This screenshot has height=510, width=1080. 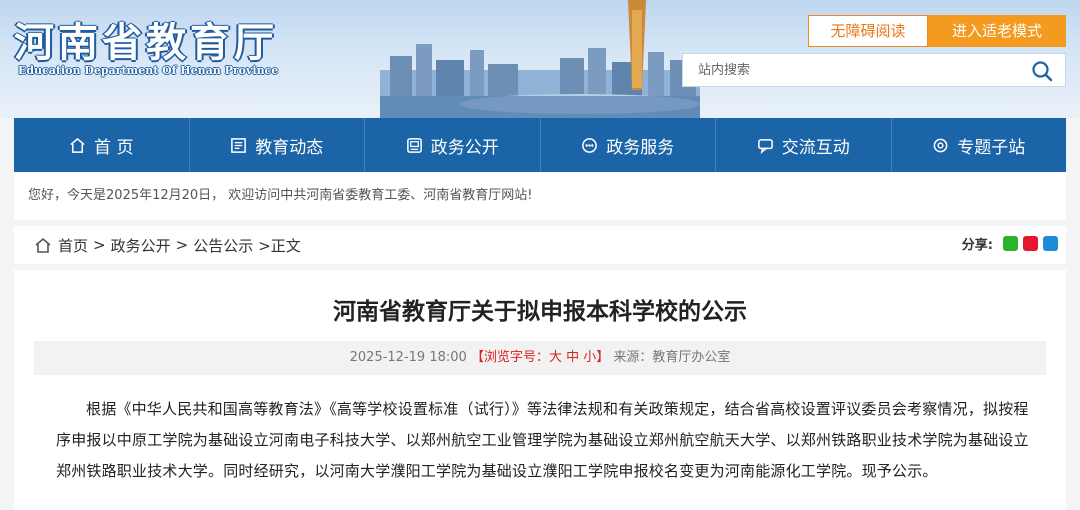 What do you see at coordinates (239, 145) in the screenshot?
I see `news-icon` at bounding box center [239, 145].